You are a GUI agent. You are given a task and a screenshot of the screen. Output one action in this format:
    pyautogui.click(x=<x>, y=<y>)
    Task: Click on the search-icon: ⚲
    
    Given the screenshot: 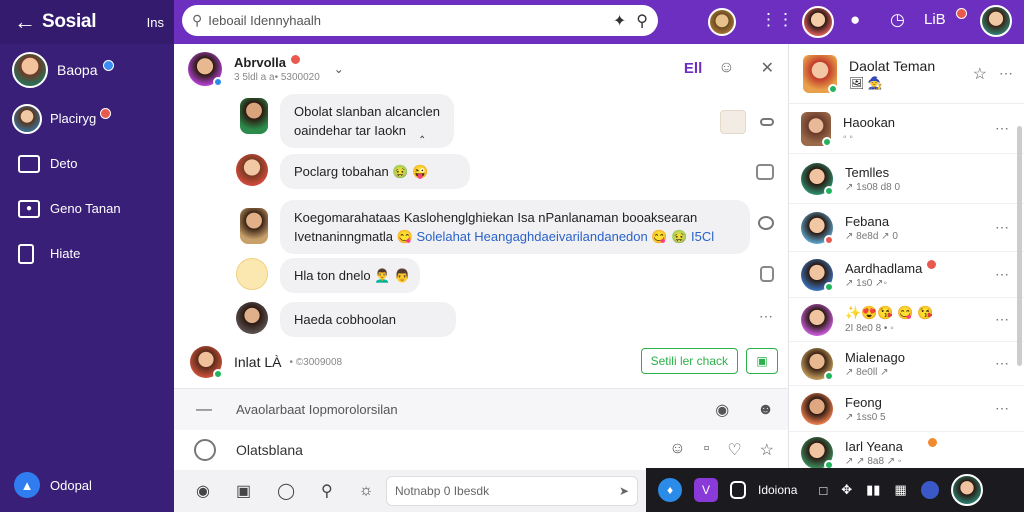 What is the action you would take?
    pyautogui.click(x=327, y=491)
    